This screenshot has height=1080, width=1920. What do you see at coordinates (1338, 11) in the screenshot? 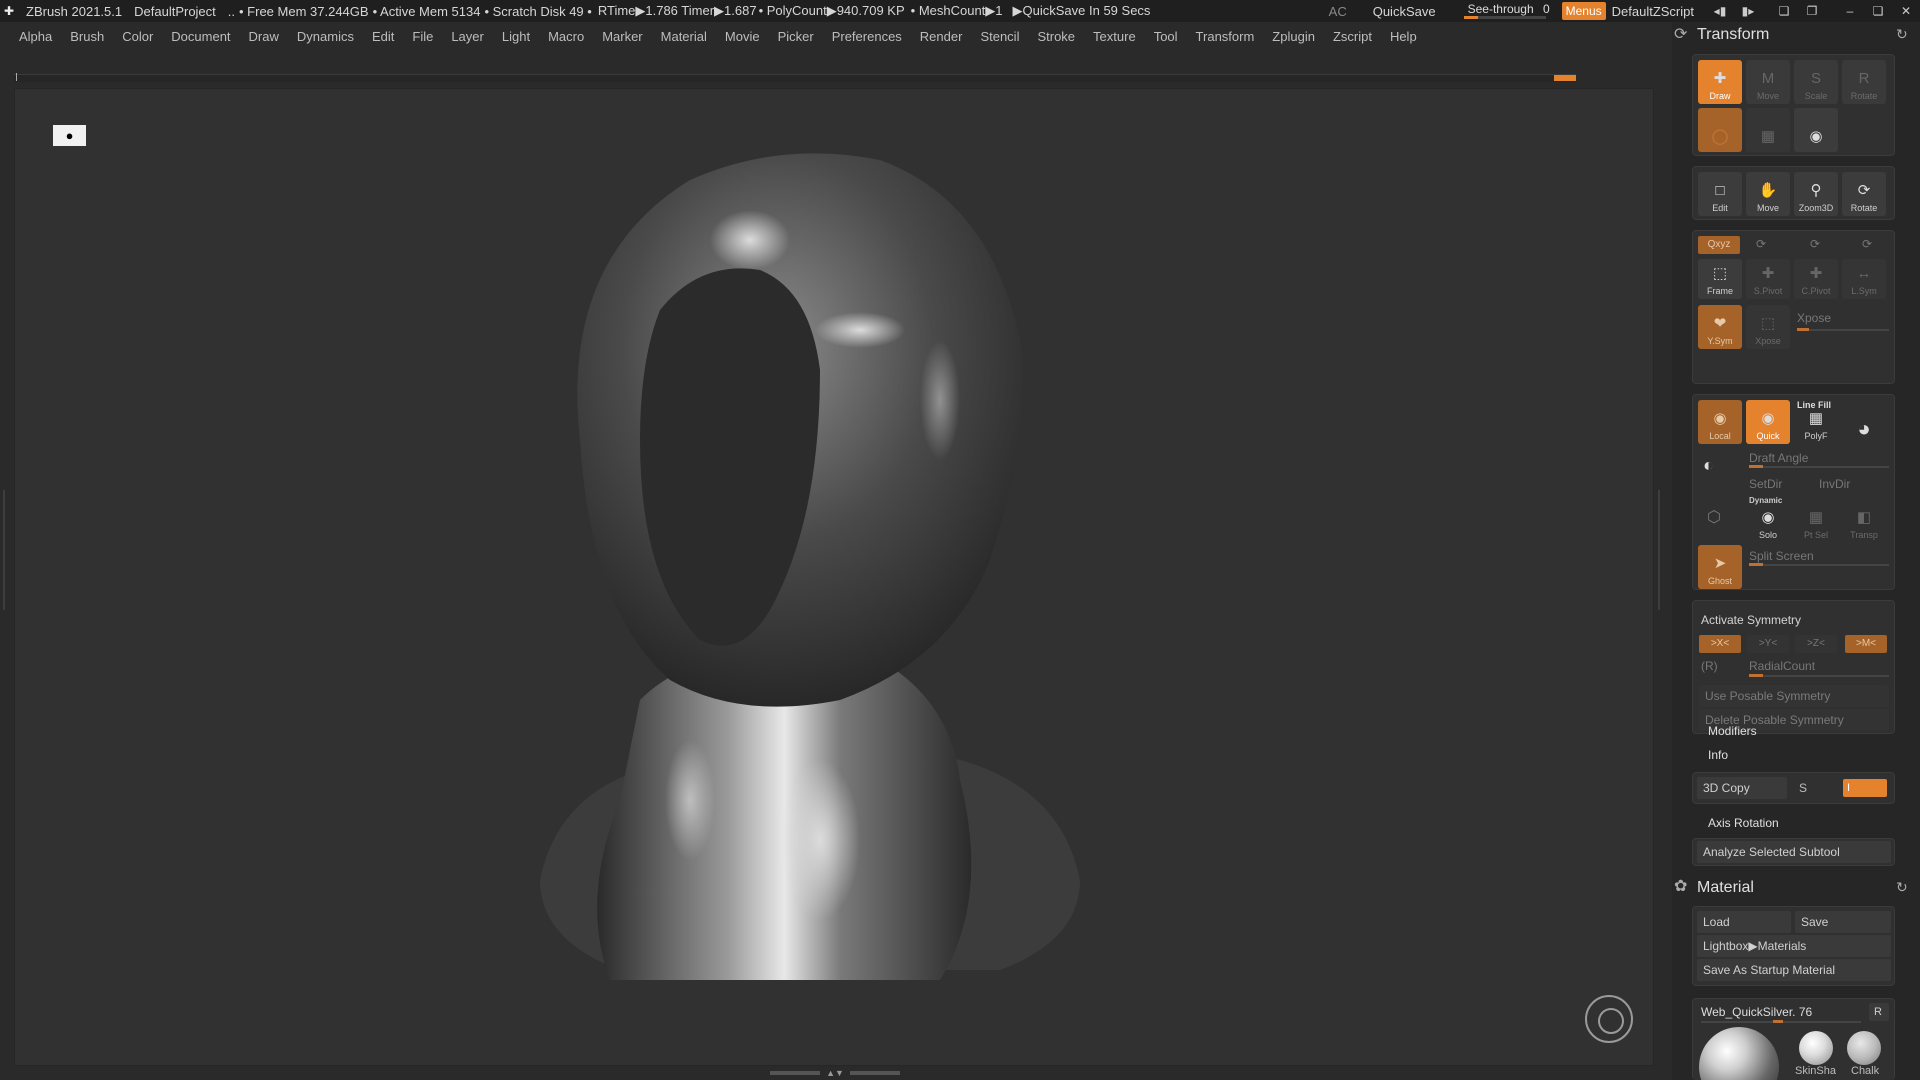
I see `ac-button: AC` at bounding box center [1338, 11].